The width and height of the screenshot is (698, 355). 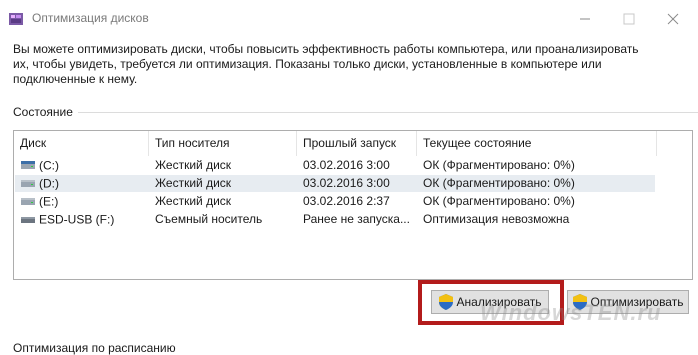 I want to click on last-run: 03.02.2016 2:37, so click(x=346, y=201).